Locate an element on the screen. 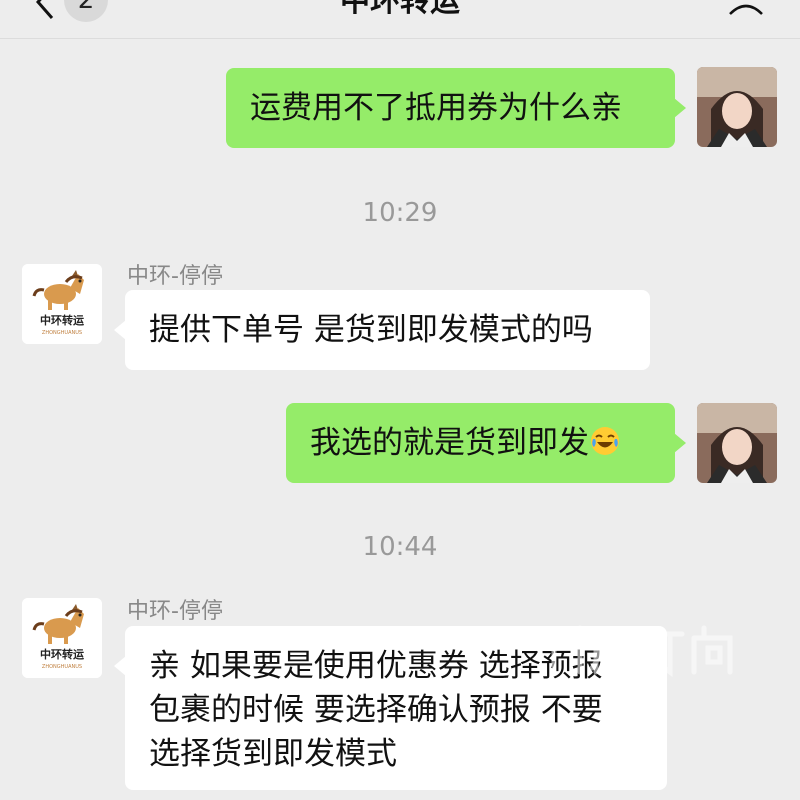 Image resolution: width=800 pixels, height=800 pixels. chat-header: 2 中环转运 is located at coordinates (400, 19).